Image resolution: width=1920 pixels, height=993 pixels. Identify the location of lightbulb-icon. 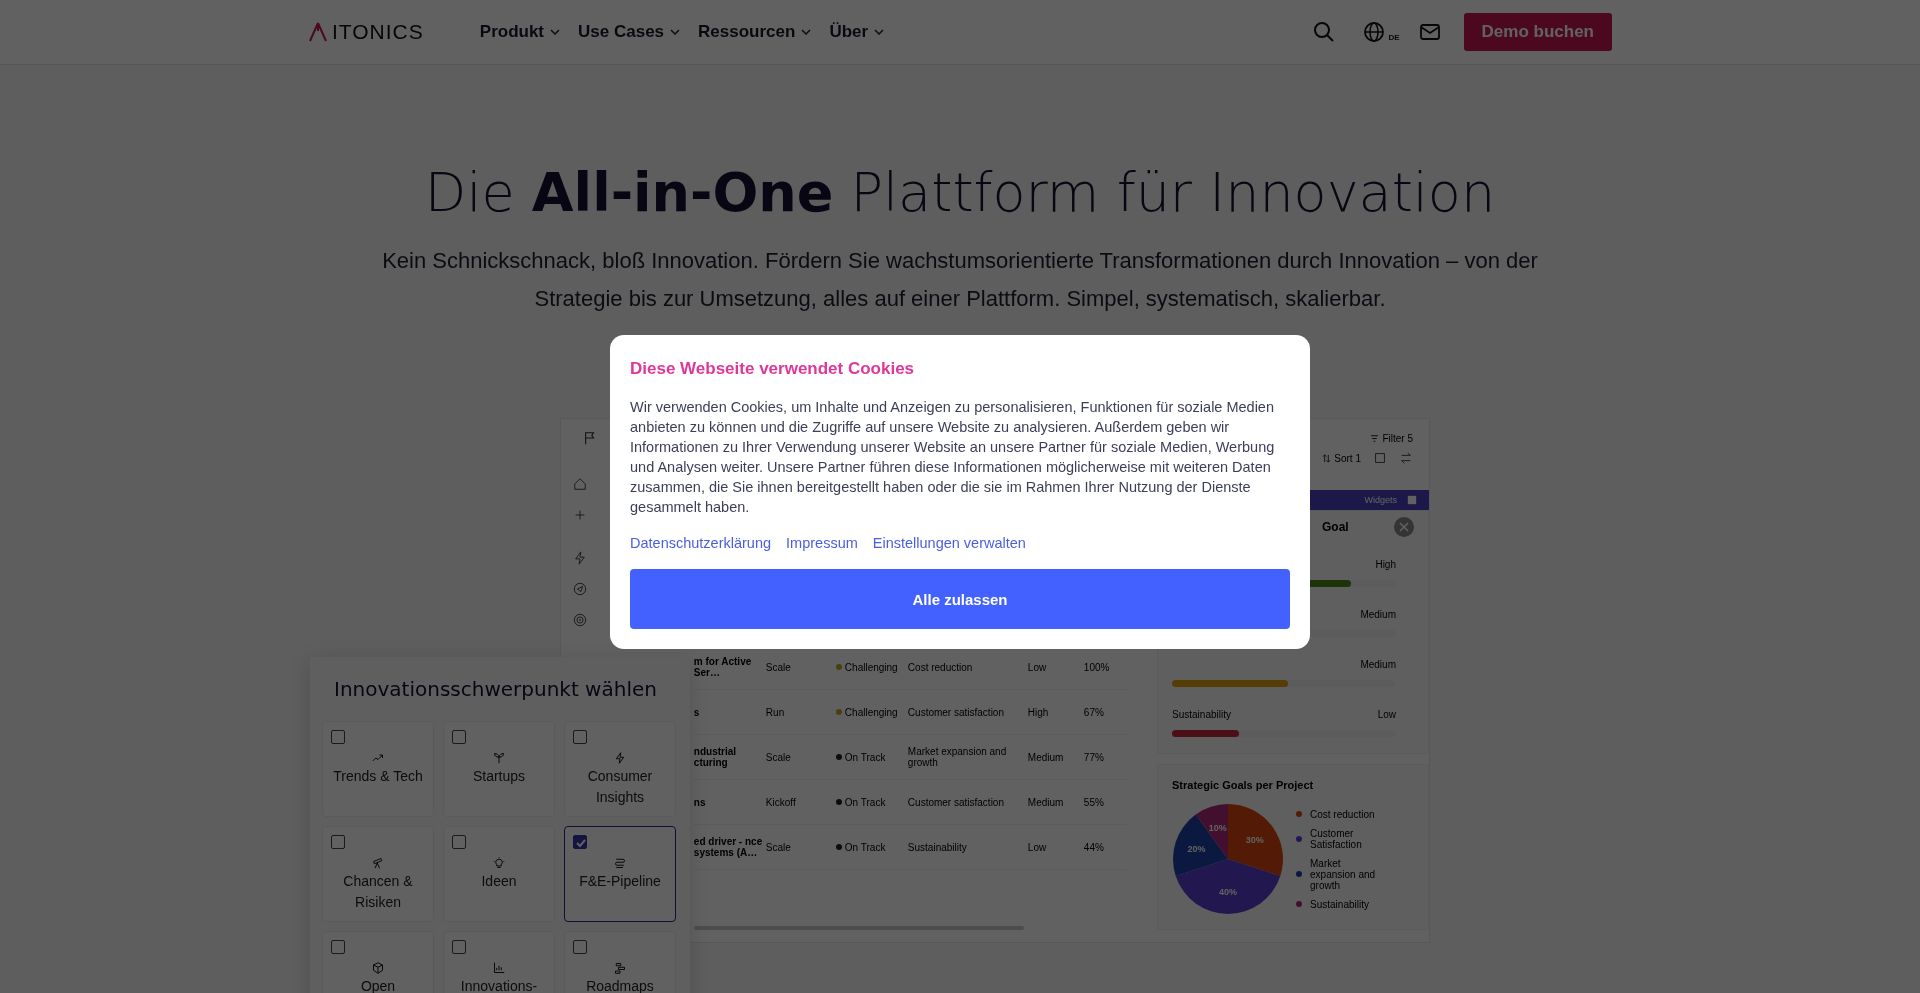
(499, 863).